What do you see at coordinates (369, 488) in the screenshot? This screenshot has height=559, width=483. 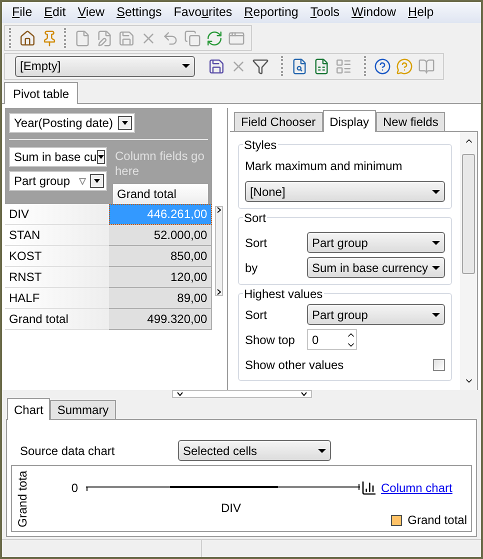 I see `column-chart-icon` at bounding box center [369, 488].